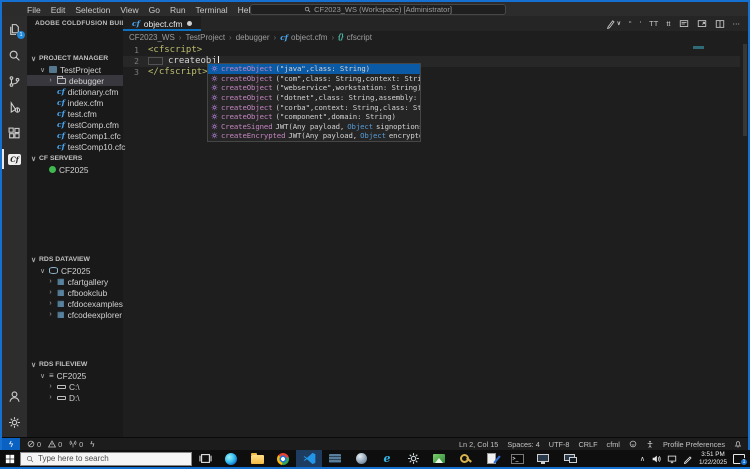 This screenshot has height=469, width=750. What do you see at coordinates (162, 23) in the screenshot?
I see `tab-object-cfm: cf object.cfm` at bounding box center [162, 23].